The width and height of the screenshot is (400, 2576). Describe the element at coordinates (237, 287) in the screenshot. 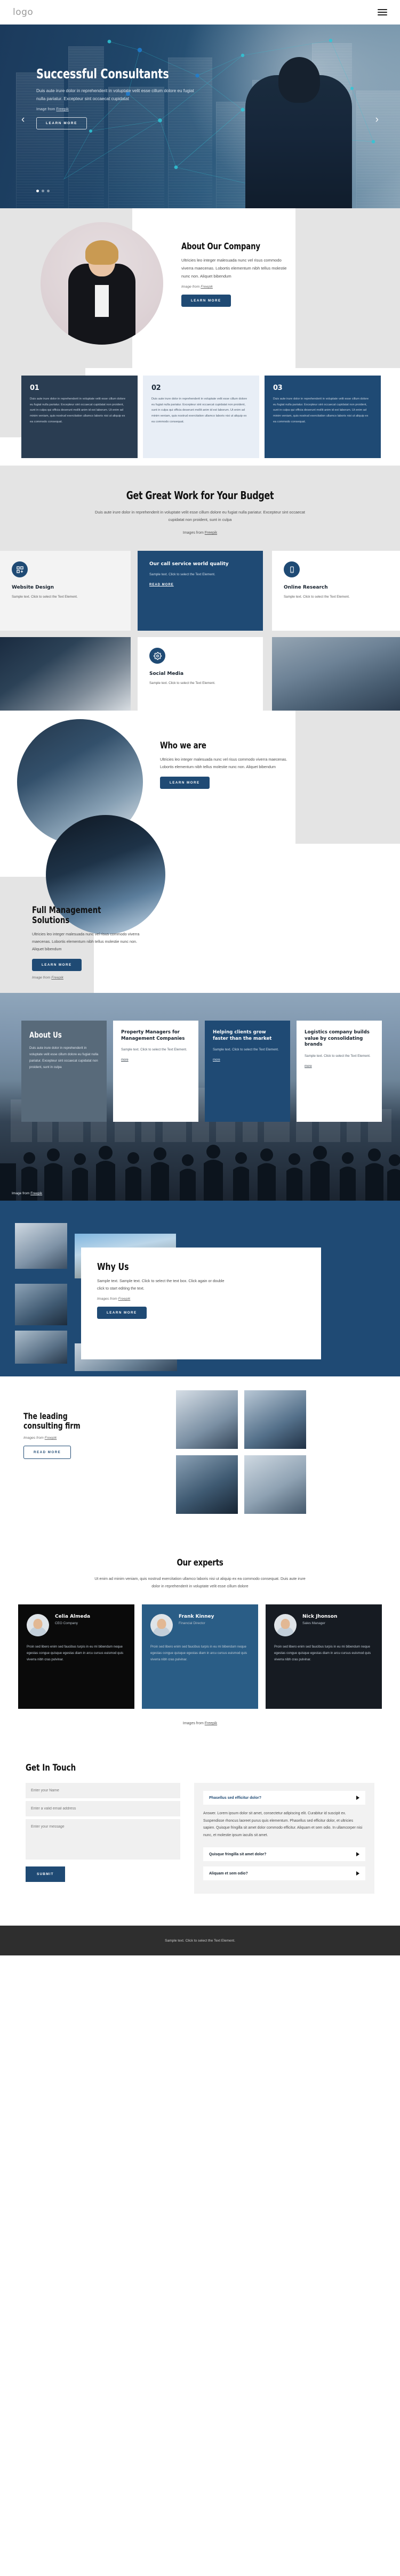

I see `about-credit: Image from Freepik` at that location.